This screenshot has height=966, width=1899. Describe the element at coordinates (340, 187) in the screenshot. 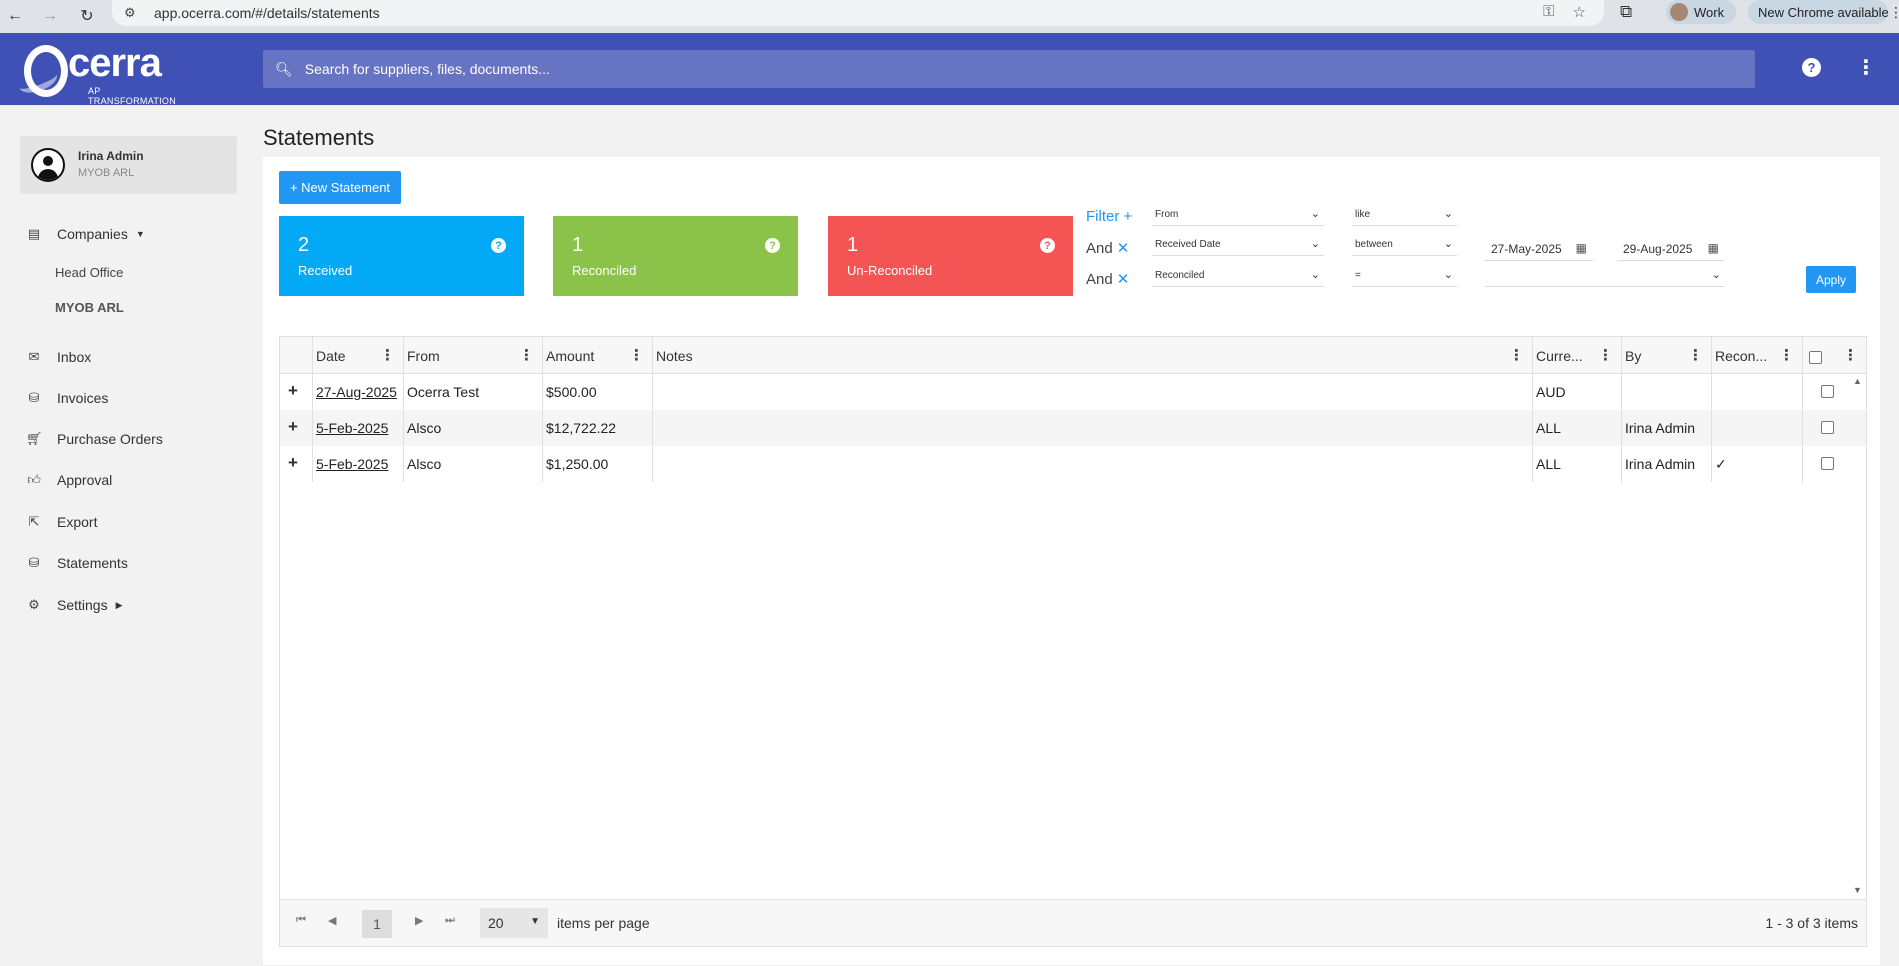

I see `new-statement-button: + New Statement` at that location.